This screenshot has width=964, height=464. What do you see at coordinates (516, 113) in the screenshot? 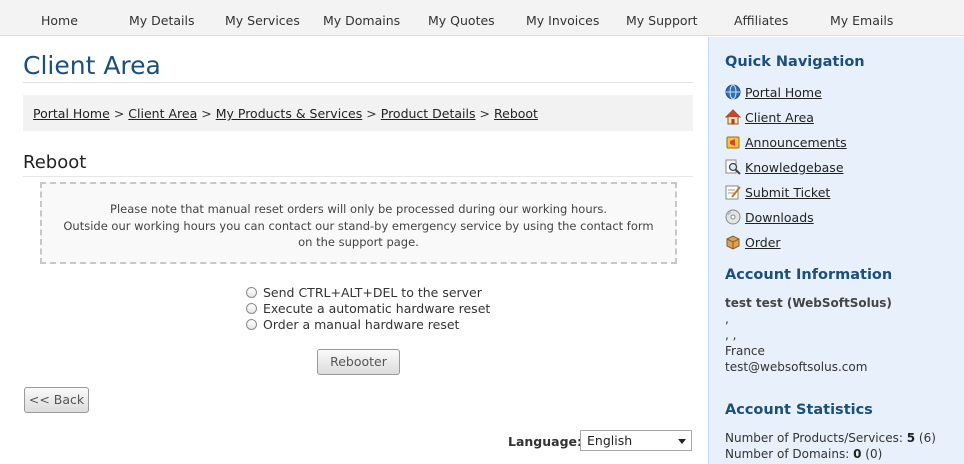
I see `breadcrumb-reboot: Reboot` at bounding box center [516, 113].